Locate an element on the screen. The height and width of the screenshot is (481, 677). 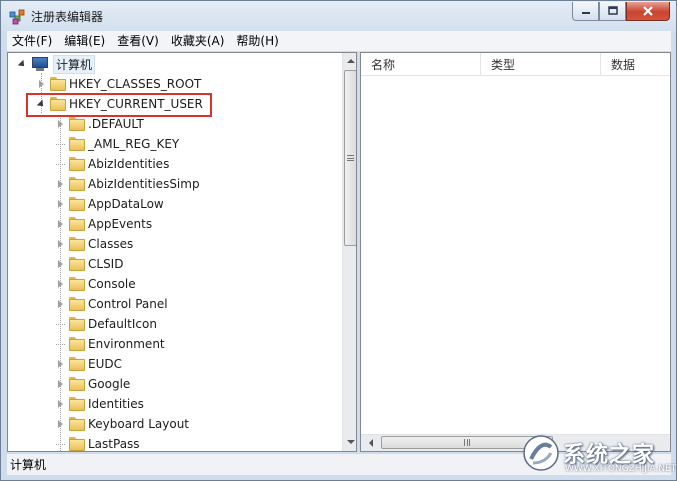
scroll-thumb is located at coordinates (350, 158).